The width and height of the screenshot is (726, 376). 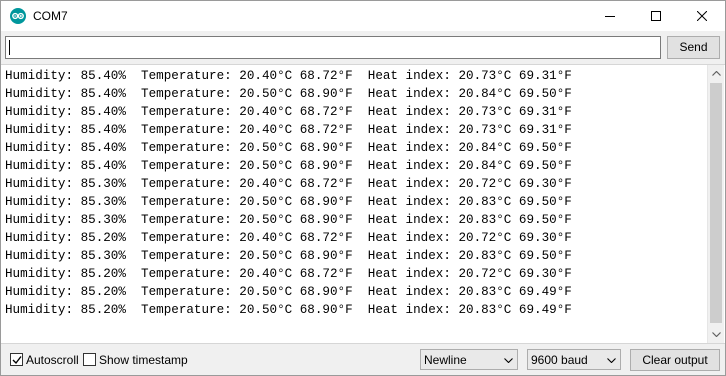 What do you see at coordinates (50, 16) in the screenshot?
I see `window-title: COM7` at bounding box center [50, 16].